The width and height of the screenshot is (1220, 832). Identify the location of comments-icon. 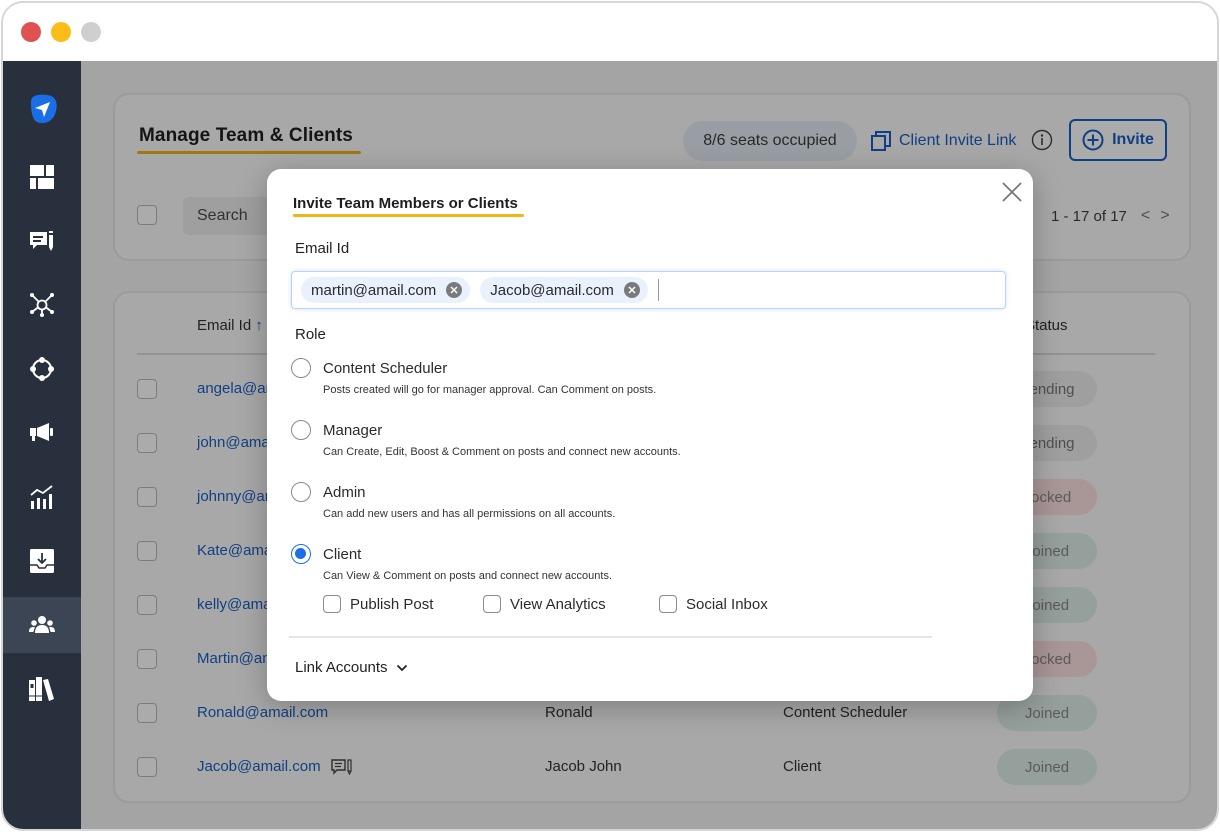
(41, 241).